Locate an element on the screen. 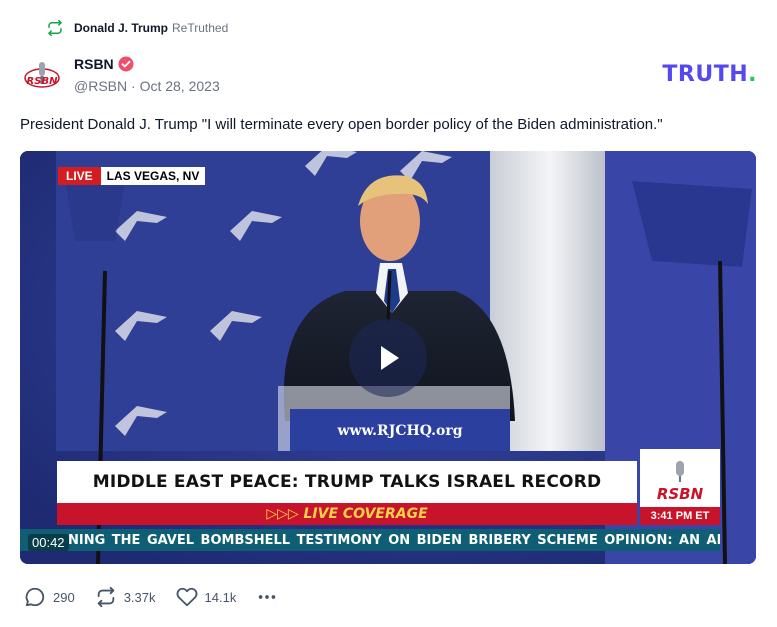 The image size is (777, 627). avatar: RSBN is located at coordinates (42, 78).